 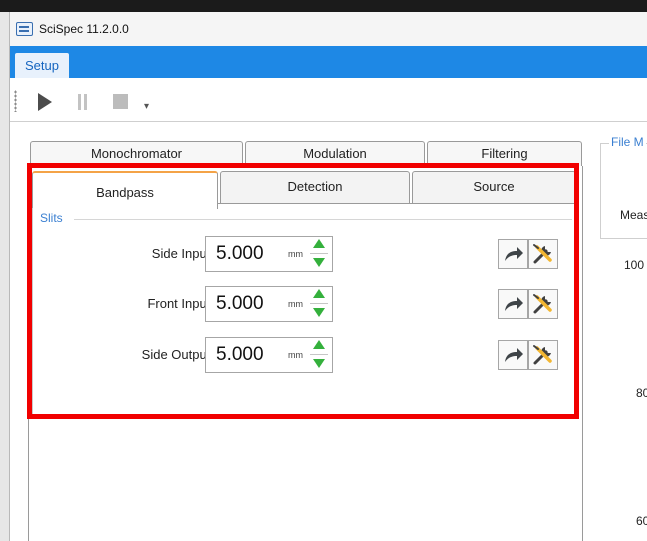 What do you see at coordinates (623, 191) in the screenshot?
I see `file-panel` at bounding box center [623, 191].